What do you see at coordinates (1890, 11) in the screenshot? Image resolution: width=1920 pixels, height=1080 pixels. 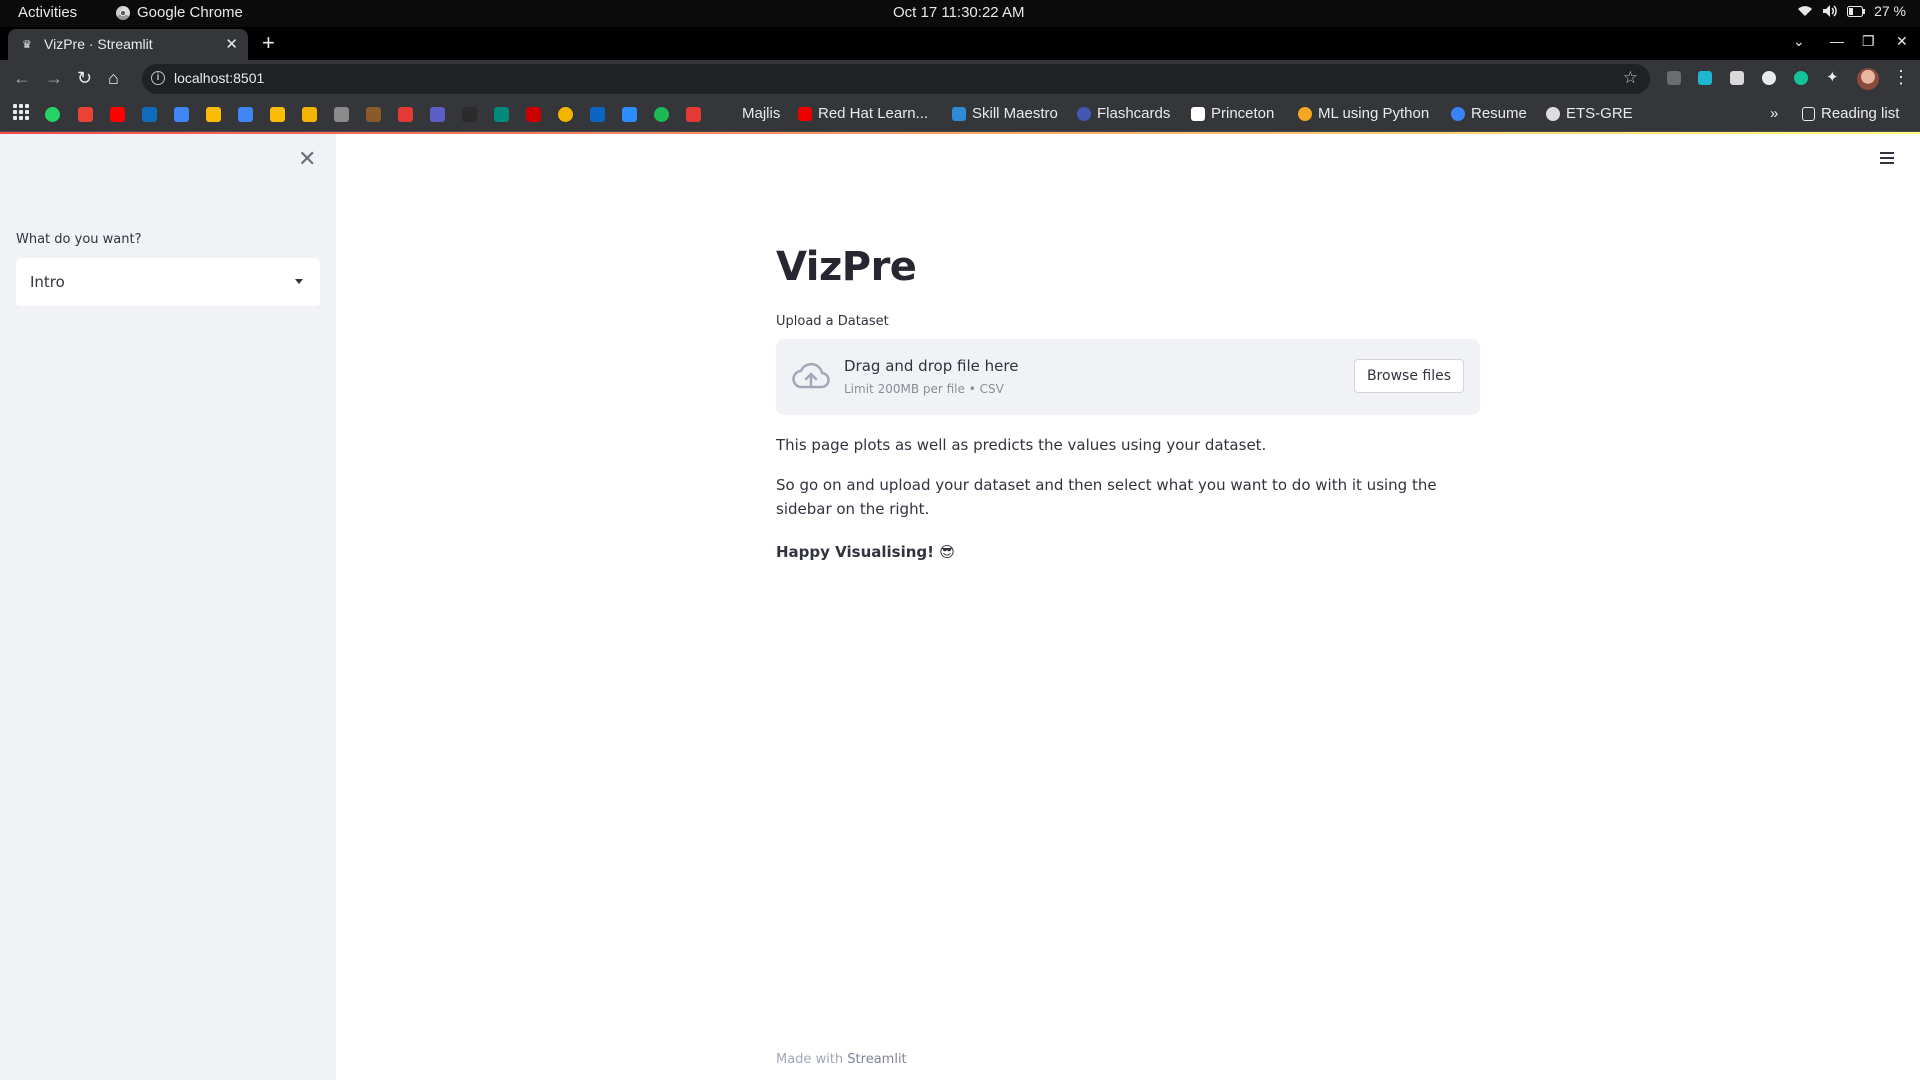 I see `battery-percent: 27 %` at bounding box center [1890, 11].